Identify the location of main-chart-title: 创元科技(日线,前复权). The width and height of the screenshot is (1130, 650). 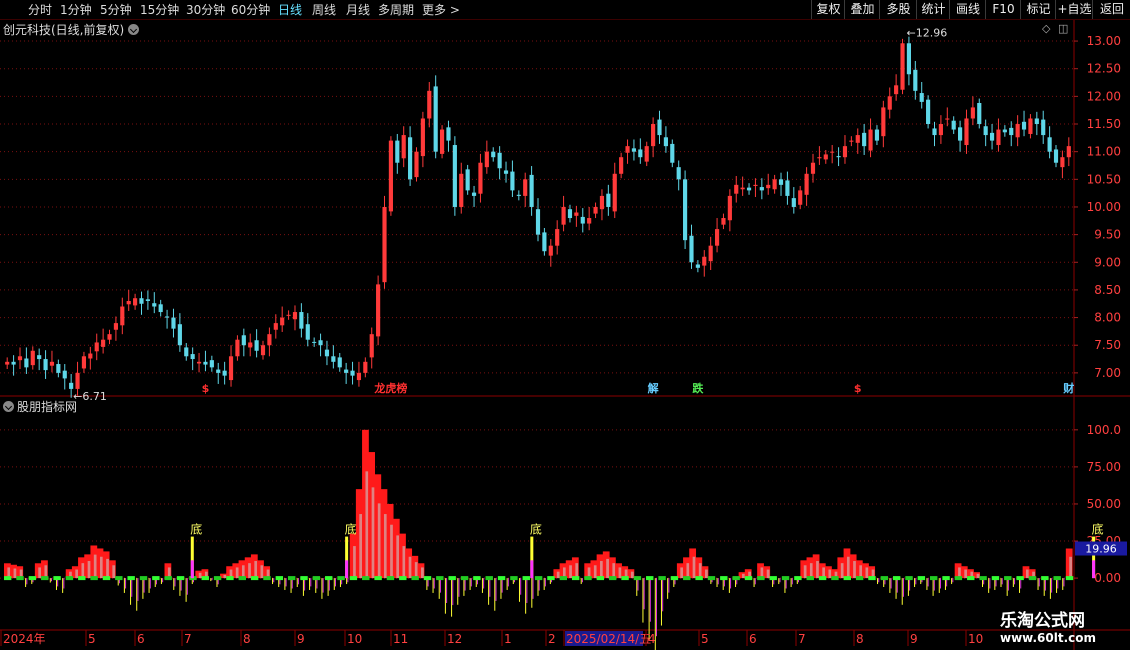
(71, 29).